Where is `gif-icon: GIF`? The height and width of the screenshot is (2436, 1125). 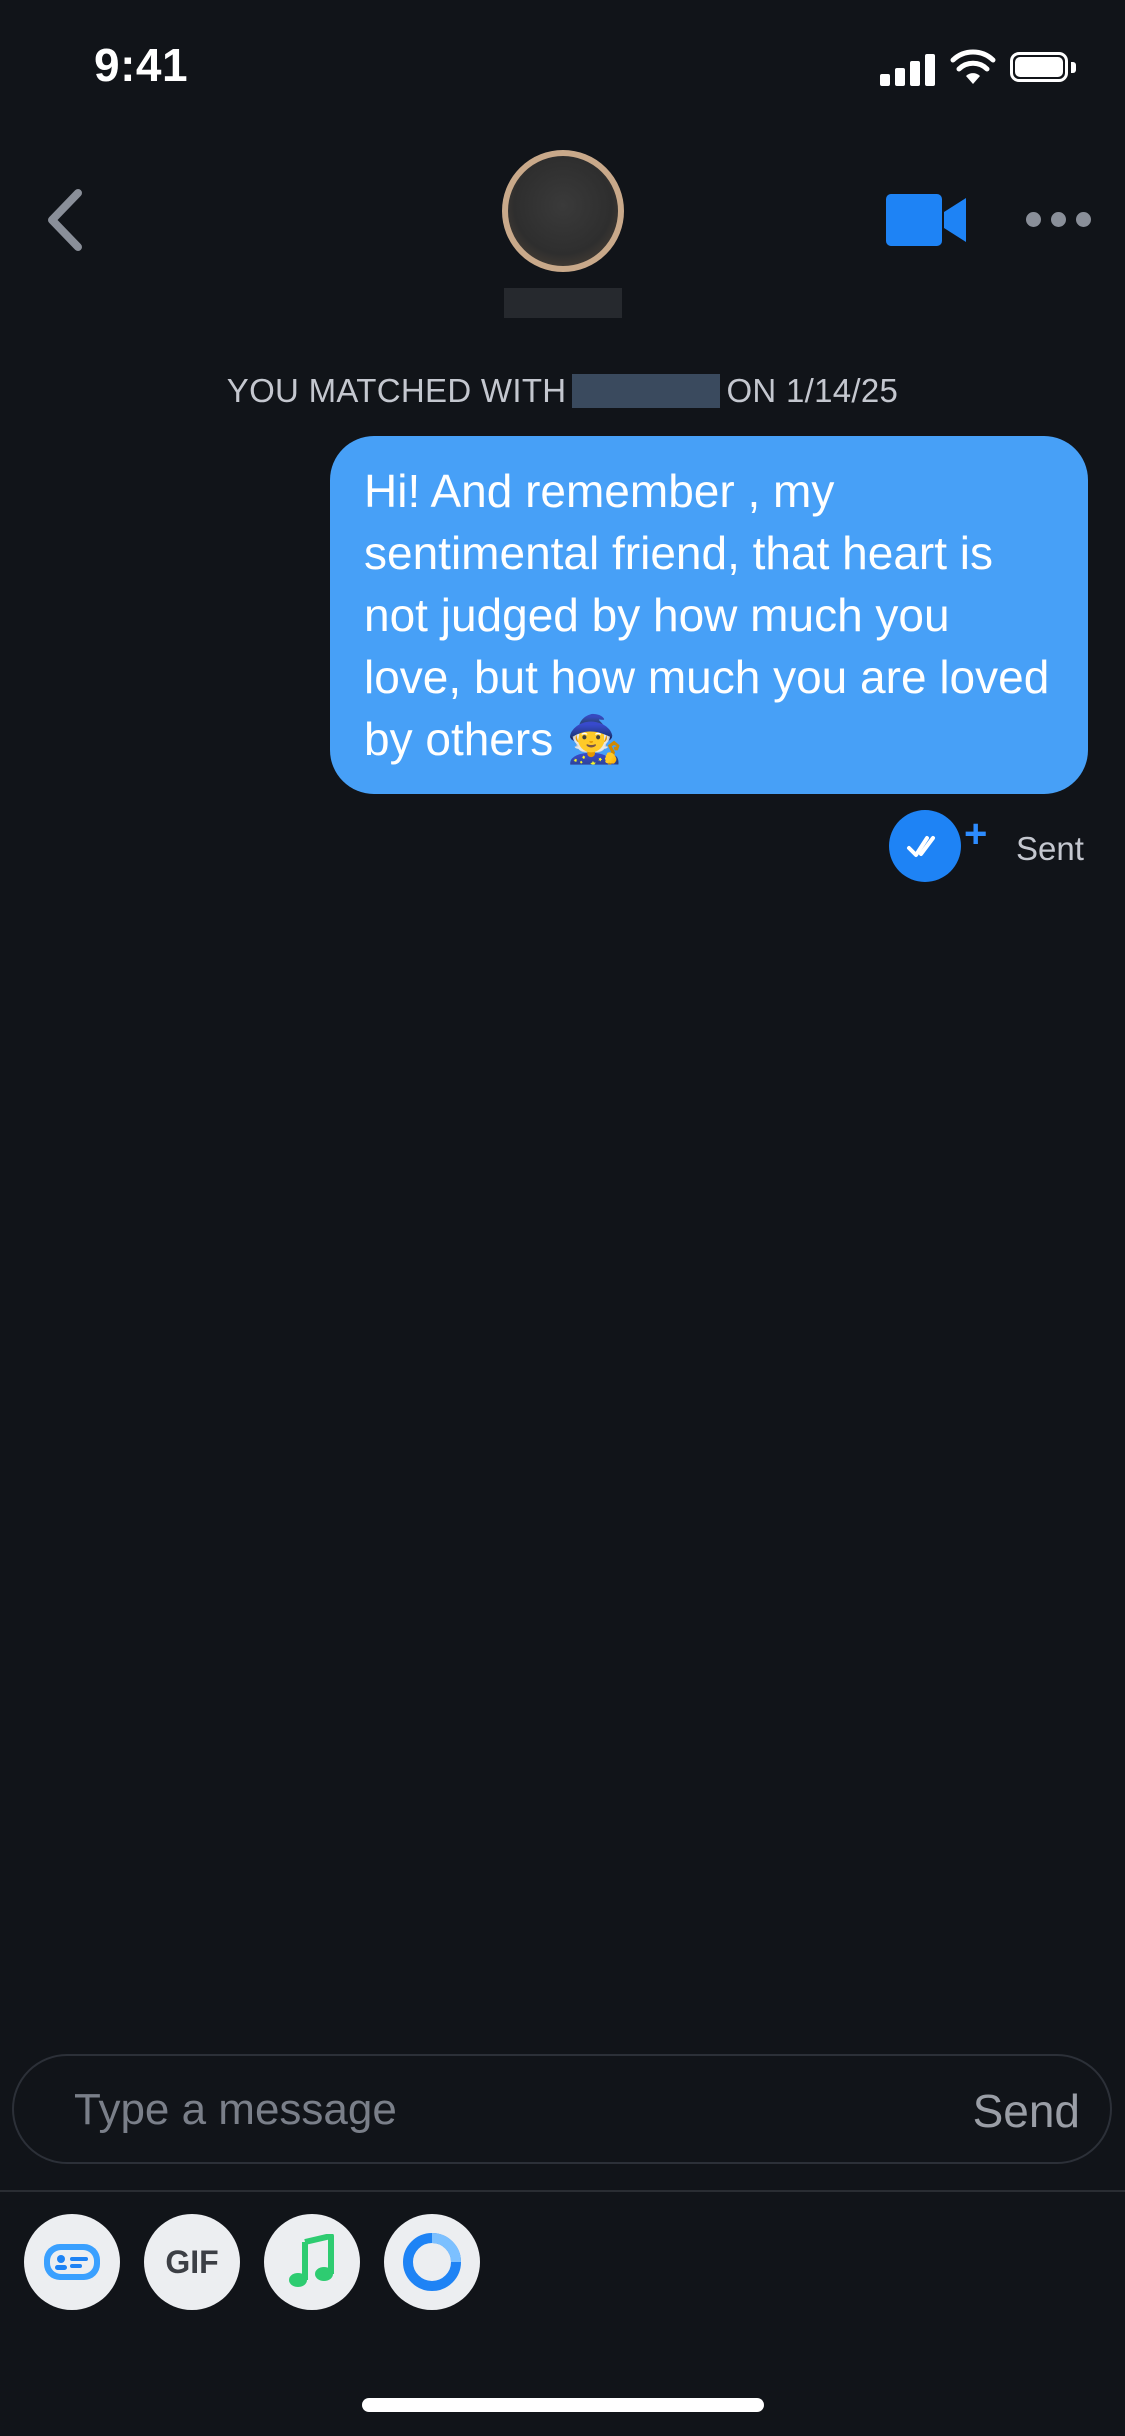
gif-icon: GIF is located at coordinates (192, 2261).